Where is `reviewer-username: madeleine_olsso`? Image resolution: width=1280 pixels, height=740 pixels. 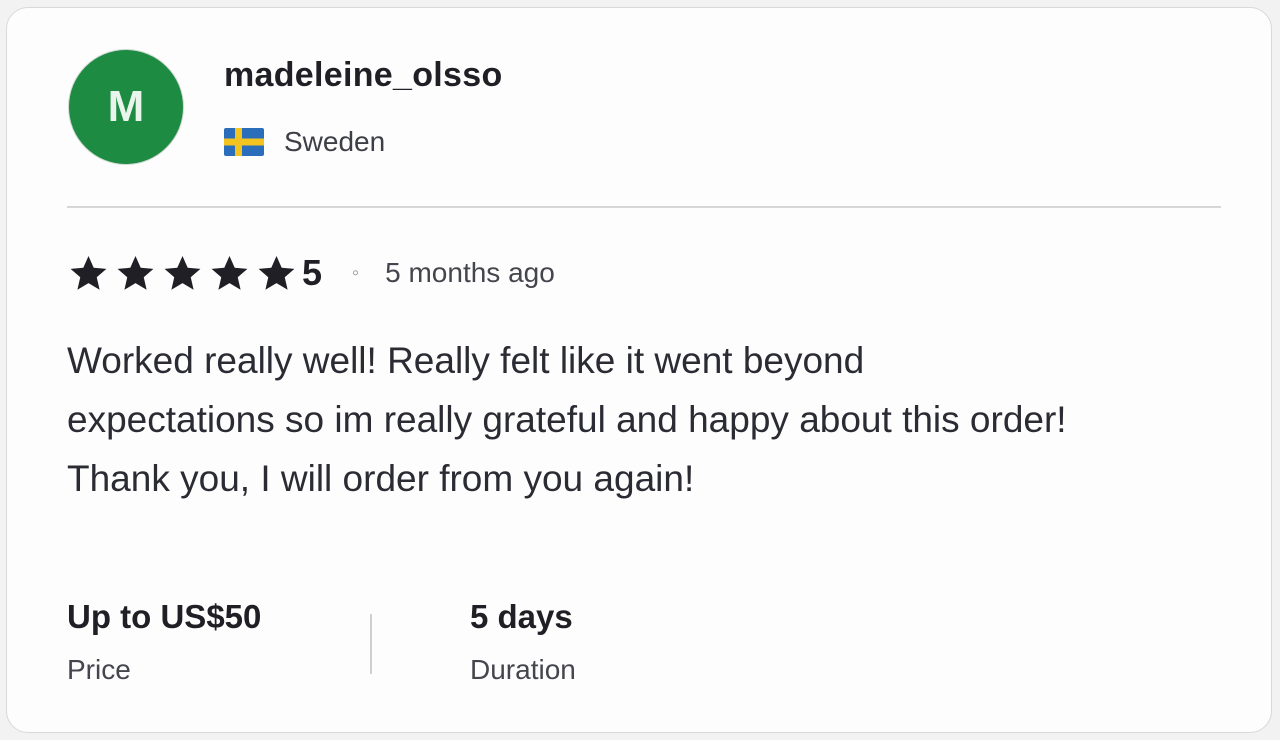 reviewer-username: madeleine_olsso is located at coordinates (363, 75).